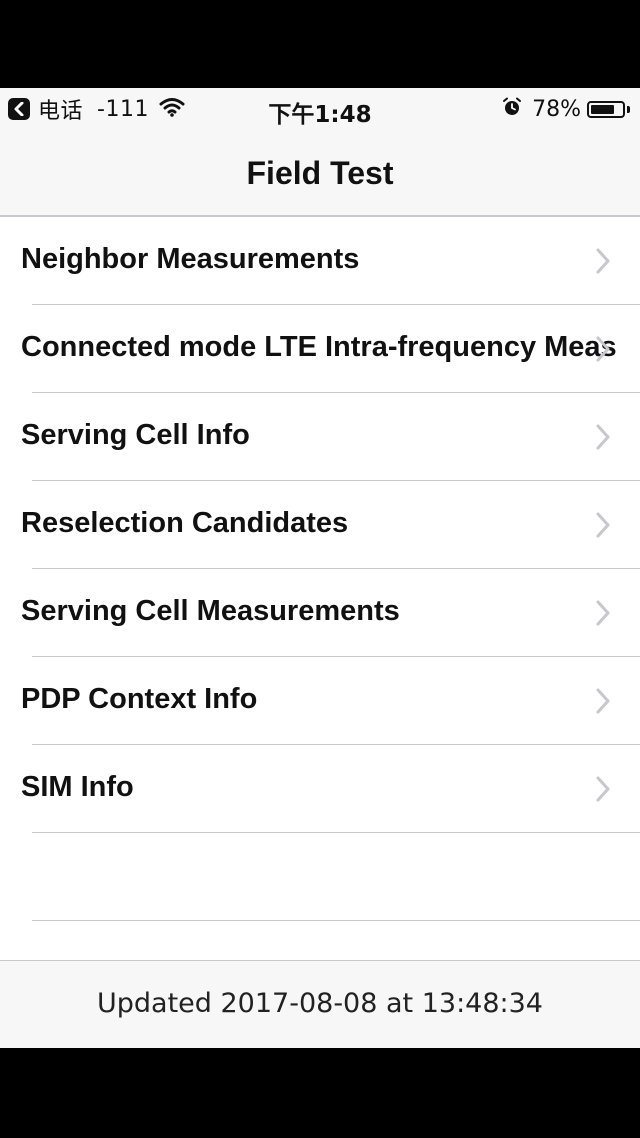 This screenshot has width=640, height=1138. Describe the element at coordinates (77, 787) in the screenshot. I see `menu-row-label: SIM Info` at that location.